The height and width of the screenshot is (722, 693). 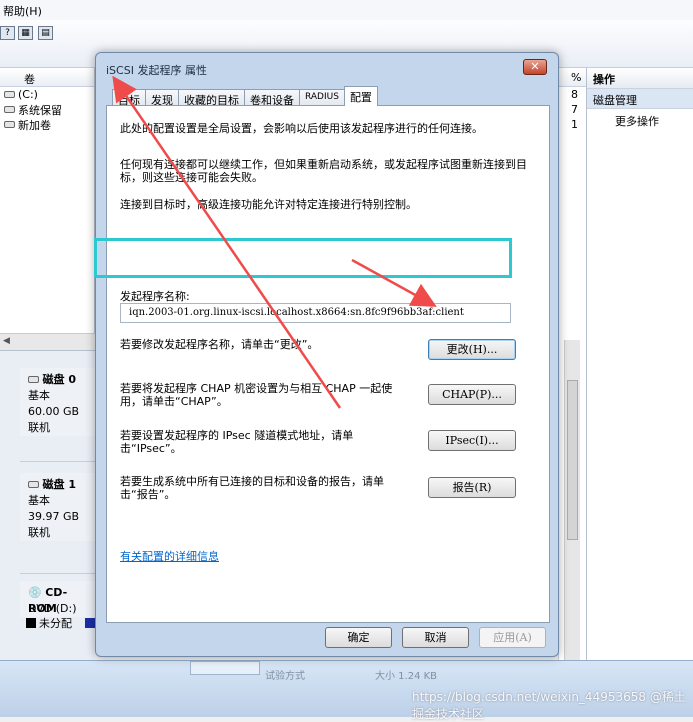 What do you see at coordinates (574, 94) in the screenshot?
I see `percent-value: 8` at bounding box center [574, 94].